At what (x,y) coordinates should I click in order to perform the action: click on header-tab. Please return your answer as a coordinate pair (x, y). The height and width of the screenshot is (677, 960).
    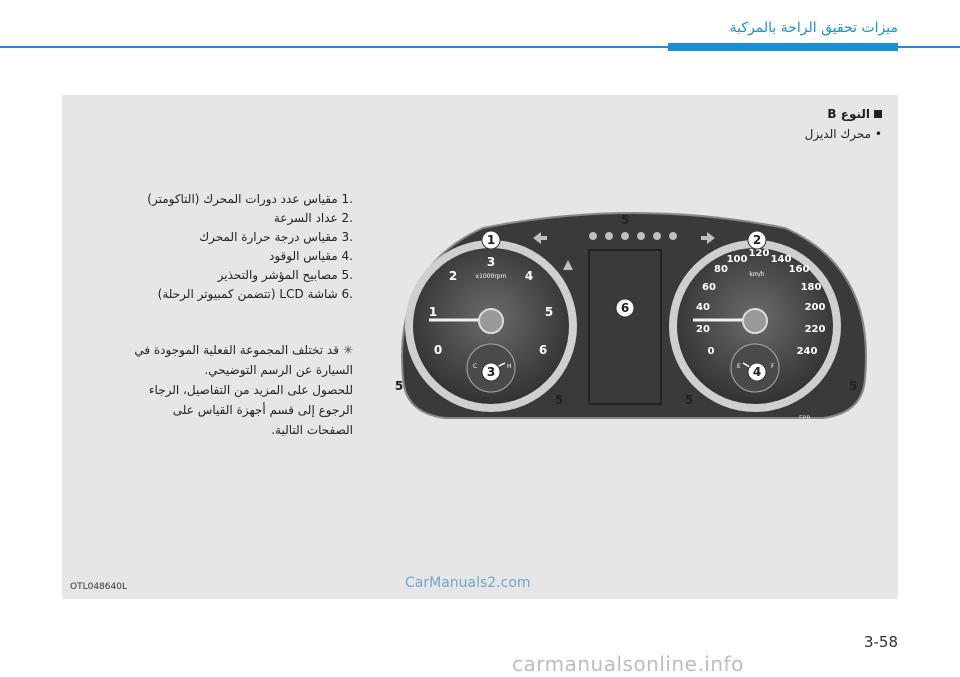
    Looking at the image, I should click on (783, 47).